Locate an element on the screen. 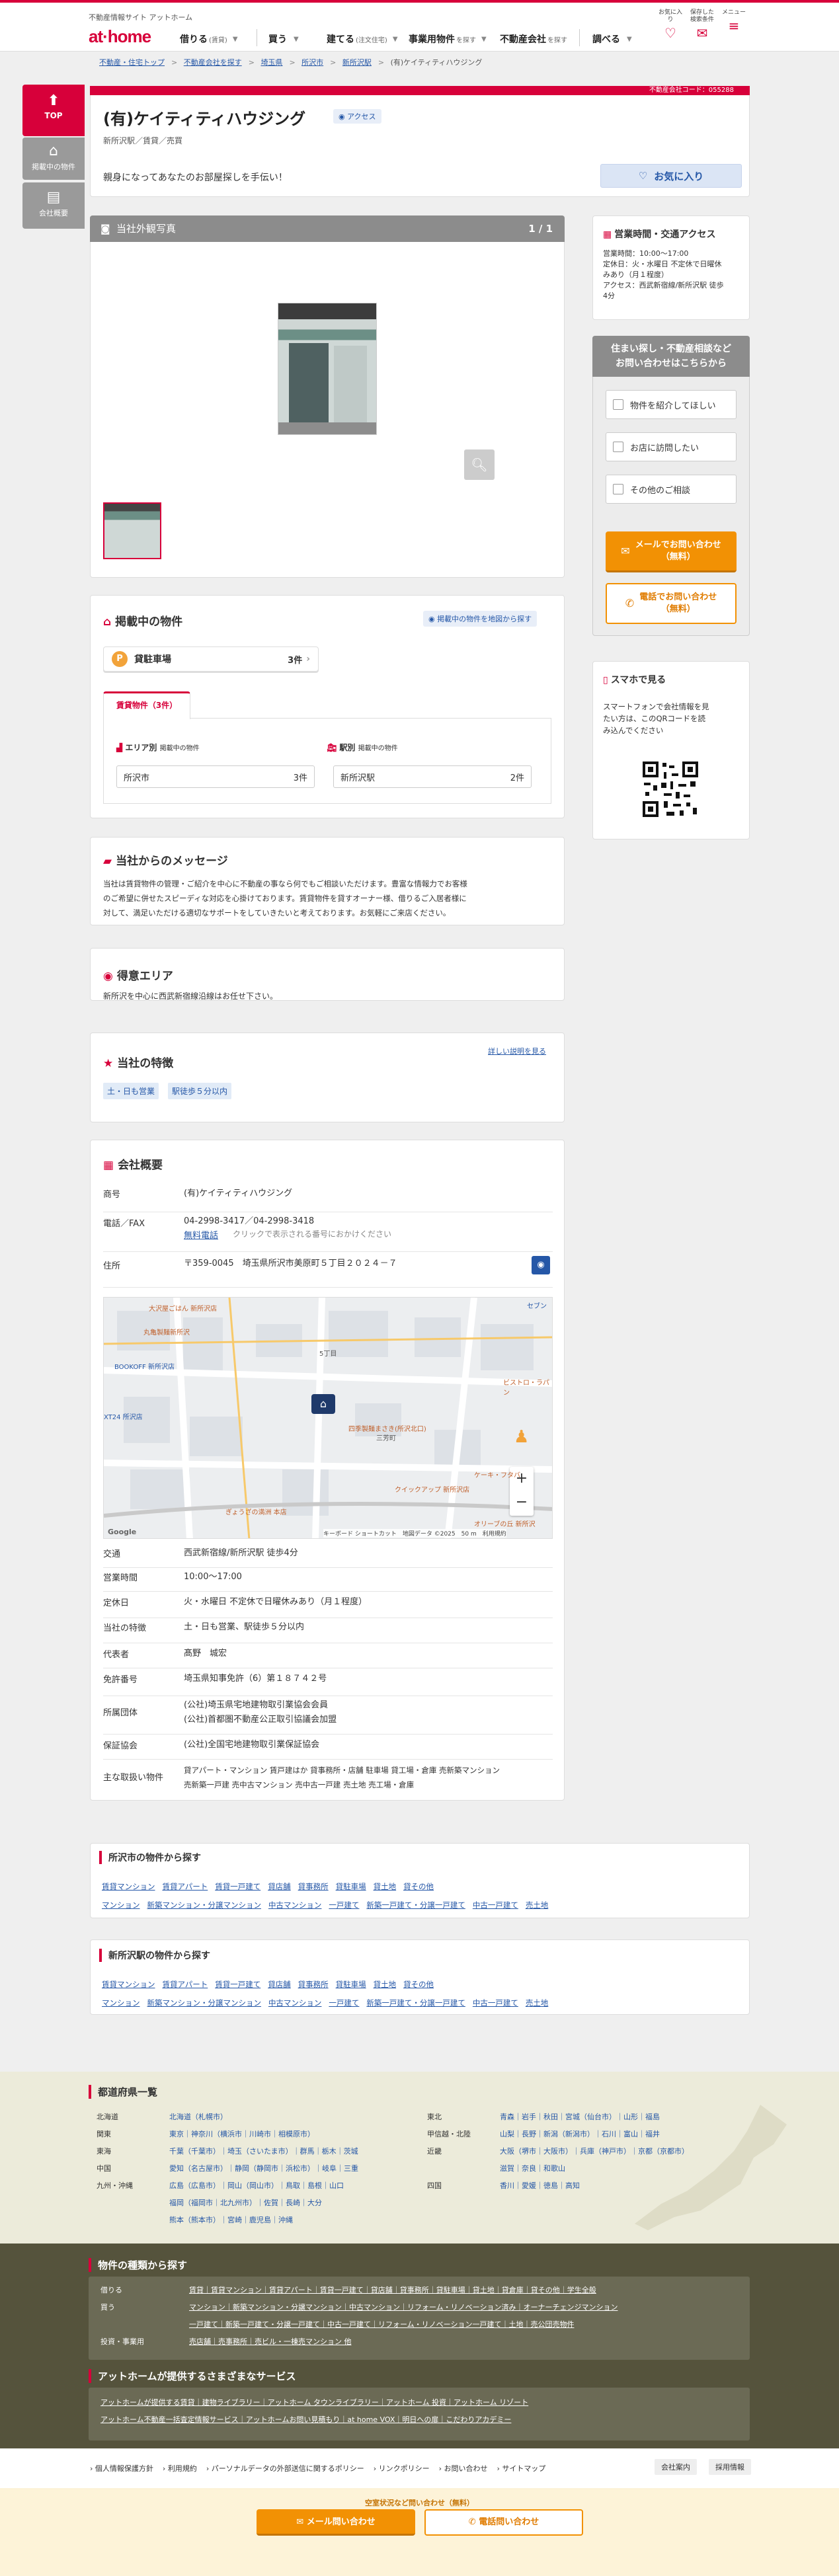  mail-icon: ✉ is located at coordinates (625, 550).